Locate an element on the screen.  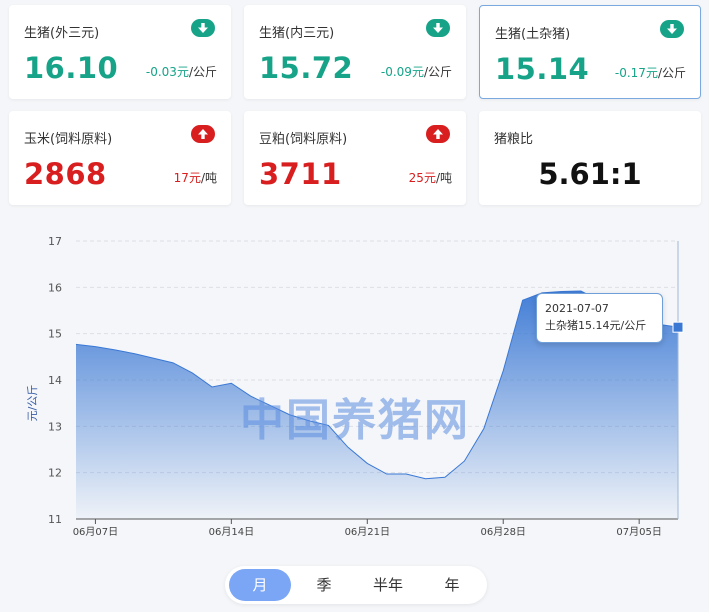
tab-month: 月 is located at coordinates (260, 585).